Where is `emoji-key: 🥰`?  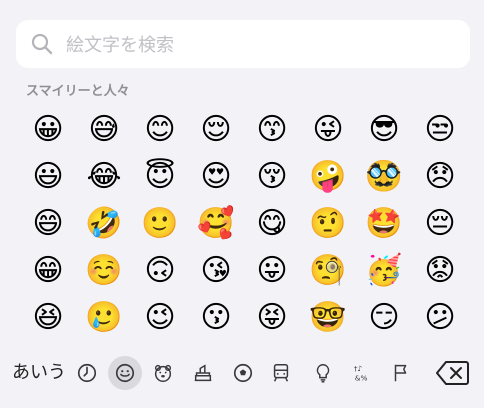 emoji-key: 🥰 is located at coordinates (216, 223).